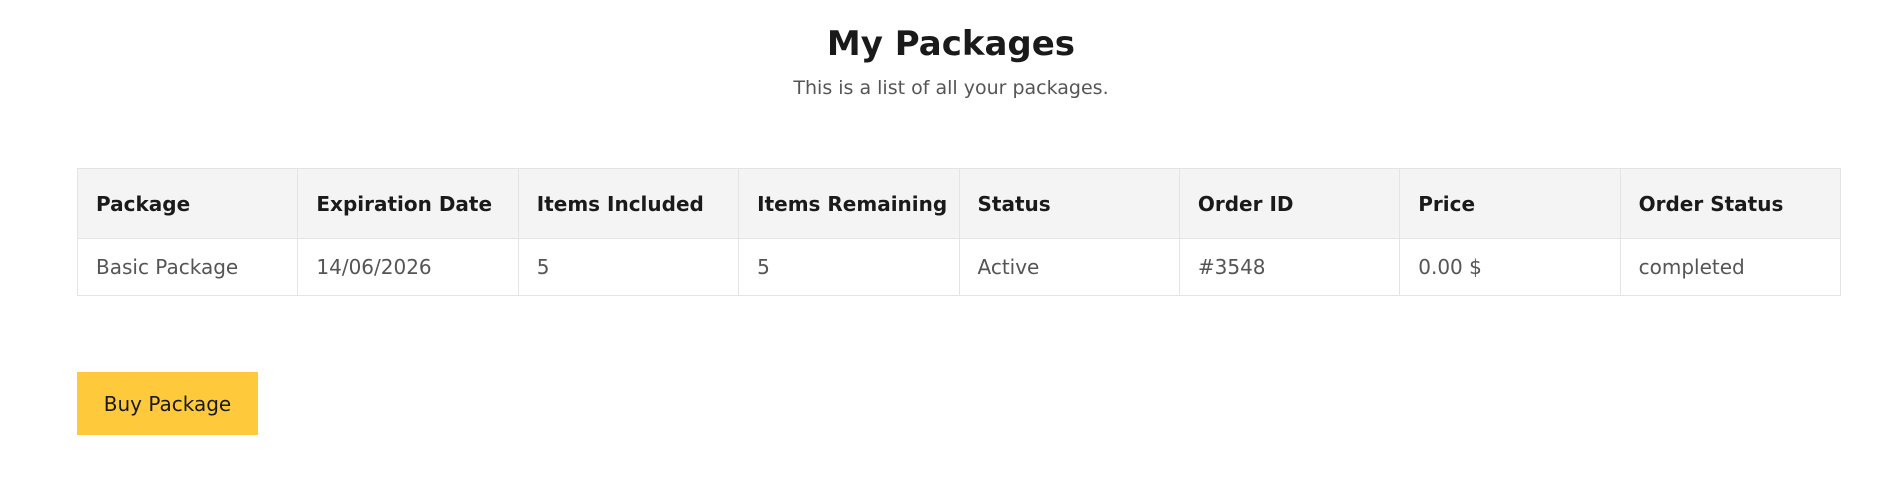 The width and height of the screenshot is (1902, 491). I want to click on column-header-status: Status, so click(1069, 203).